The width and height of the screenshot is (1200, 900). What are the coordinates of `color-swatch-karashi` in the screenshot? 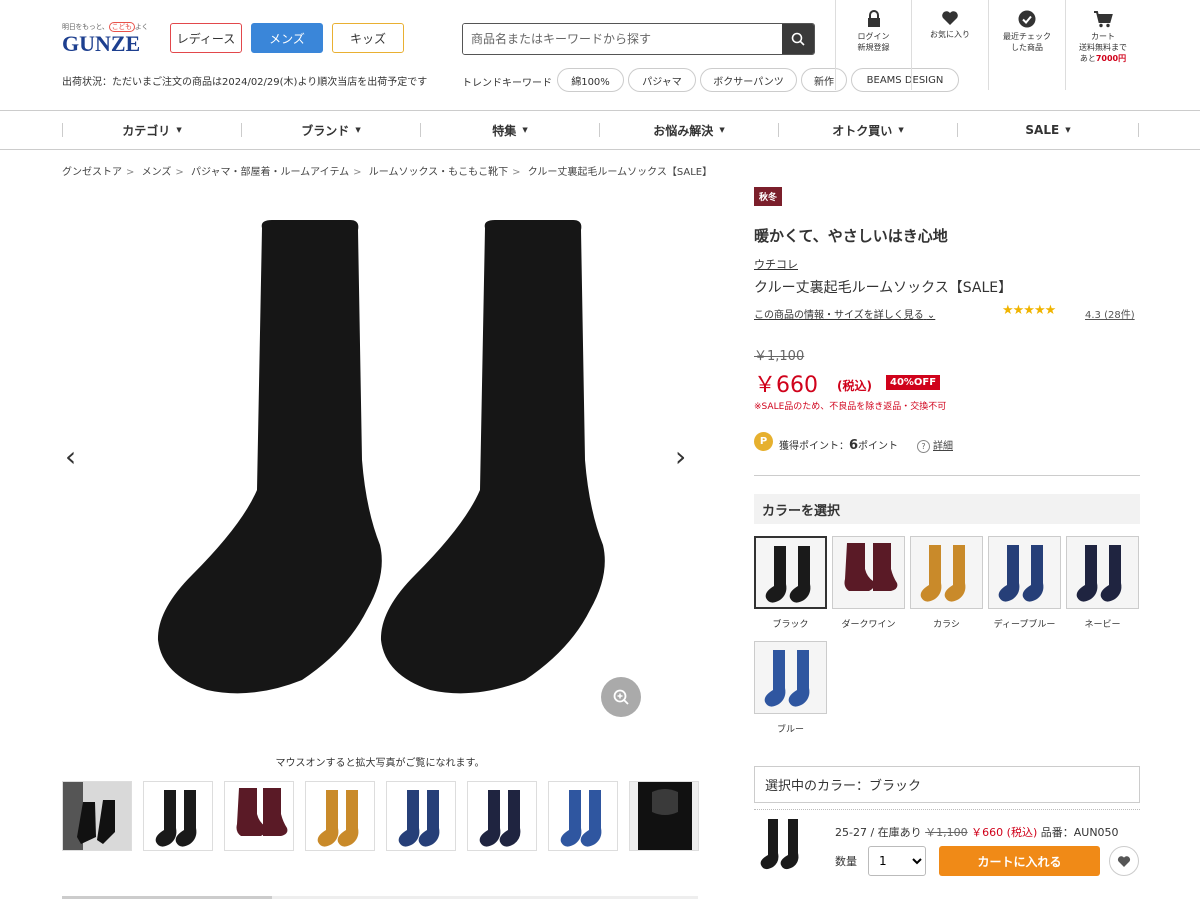 It's located at (946, 572).